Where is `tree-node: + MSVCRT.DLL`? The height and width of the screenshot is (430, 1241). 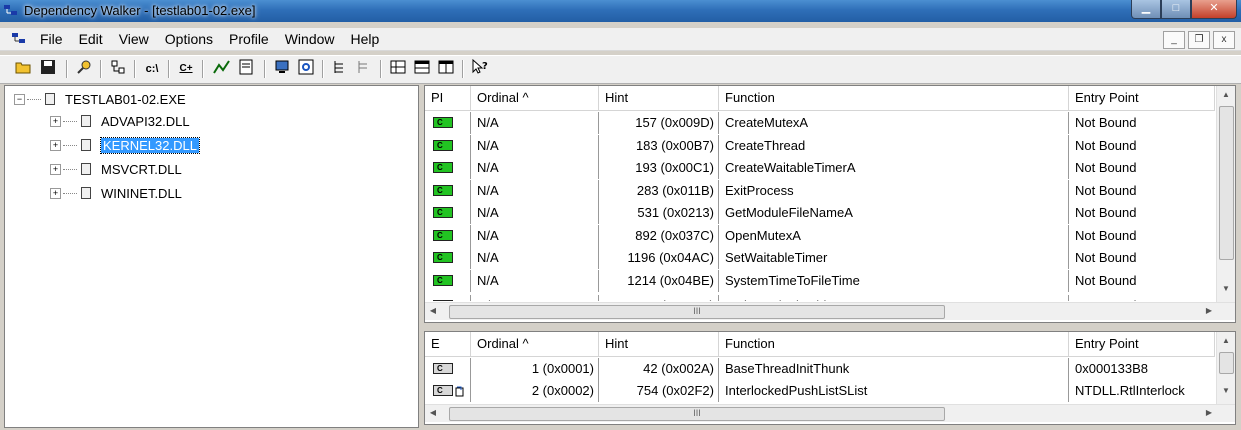 tree-node: + MSVCRT.DLL is located at coordinates (116, 169).